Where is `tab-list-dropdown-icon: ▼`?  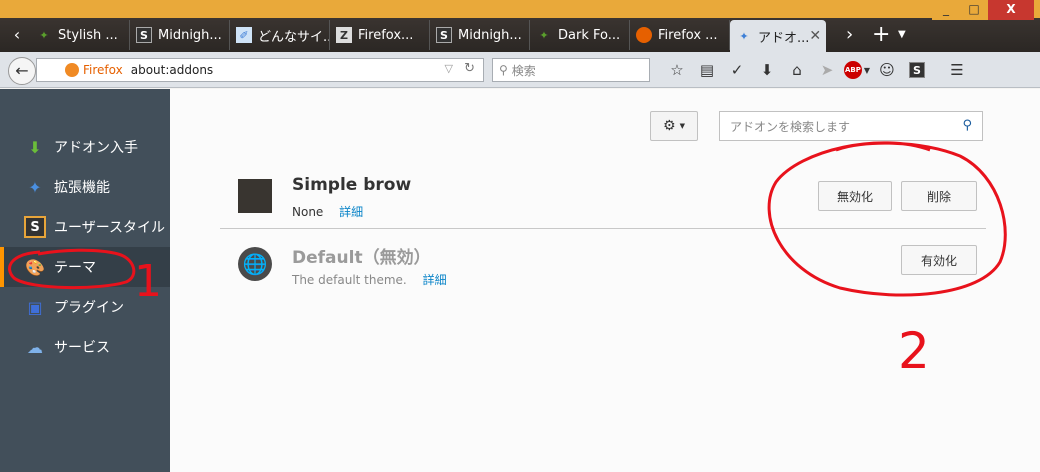 tab-list-dropdown-icon: ▼ is located at coordinates (902, 35).